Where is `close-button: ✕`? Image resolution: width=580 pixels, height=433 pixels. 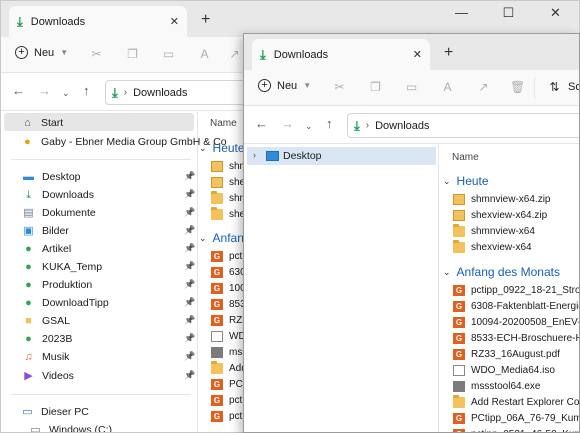 close-button: ✕ is located at coordinates (555, 14).